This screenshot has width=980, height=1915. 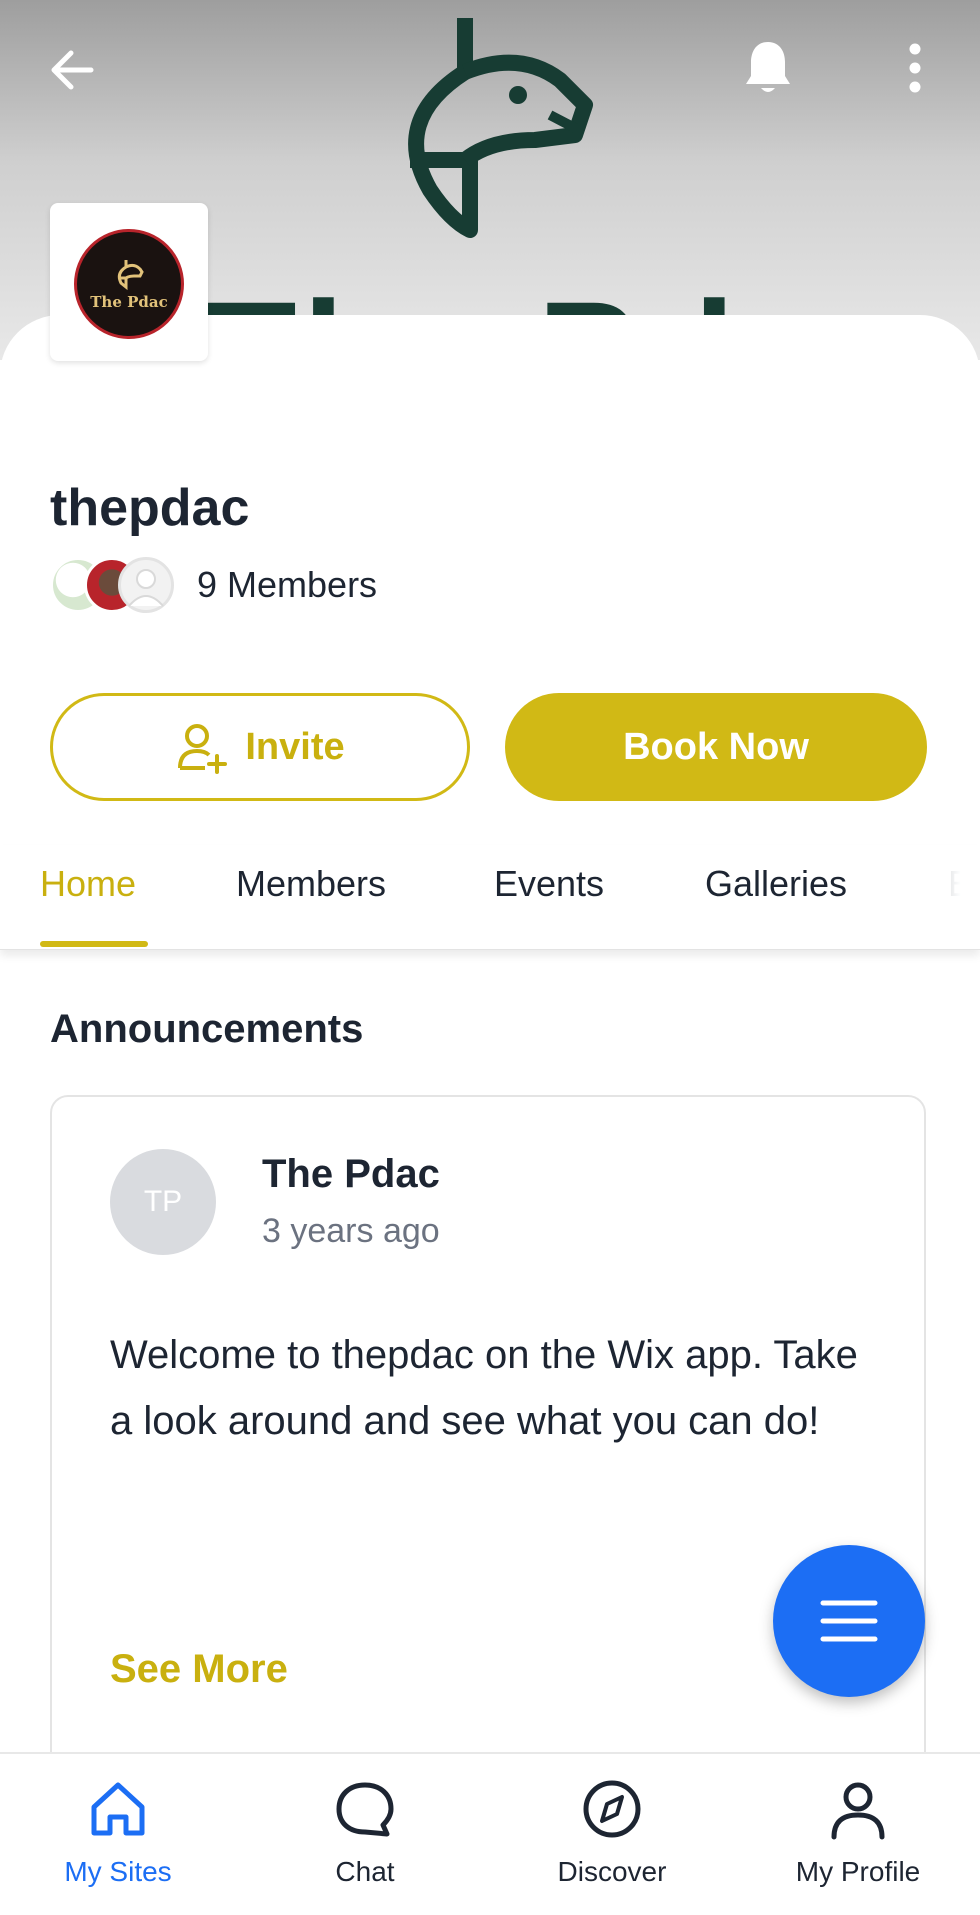 I want to click on book-now-label: Book Now, so click(x=716, y=746).